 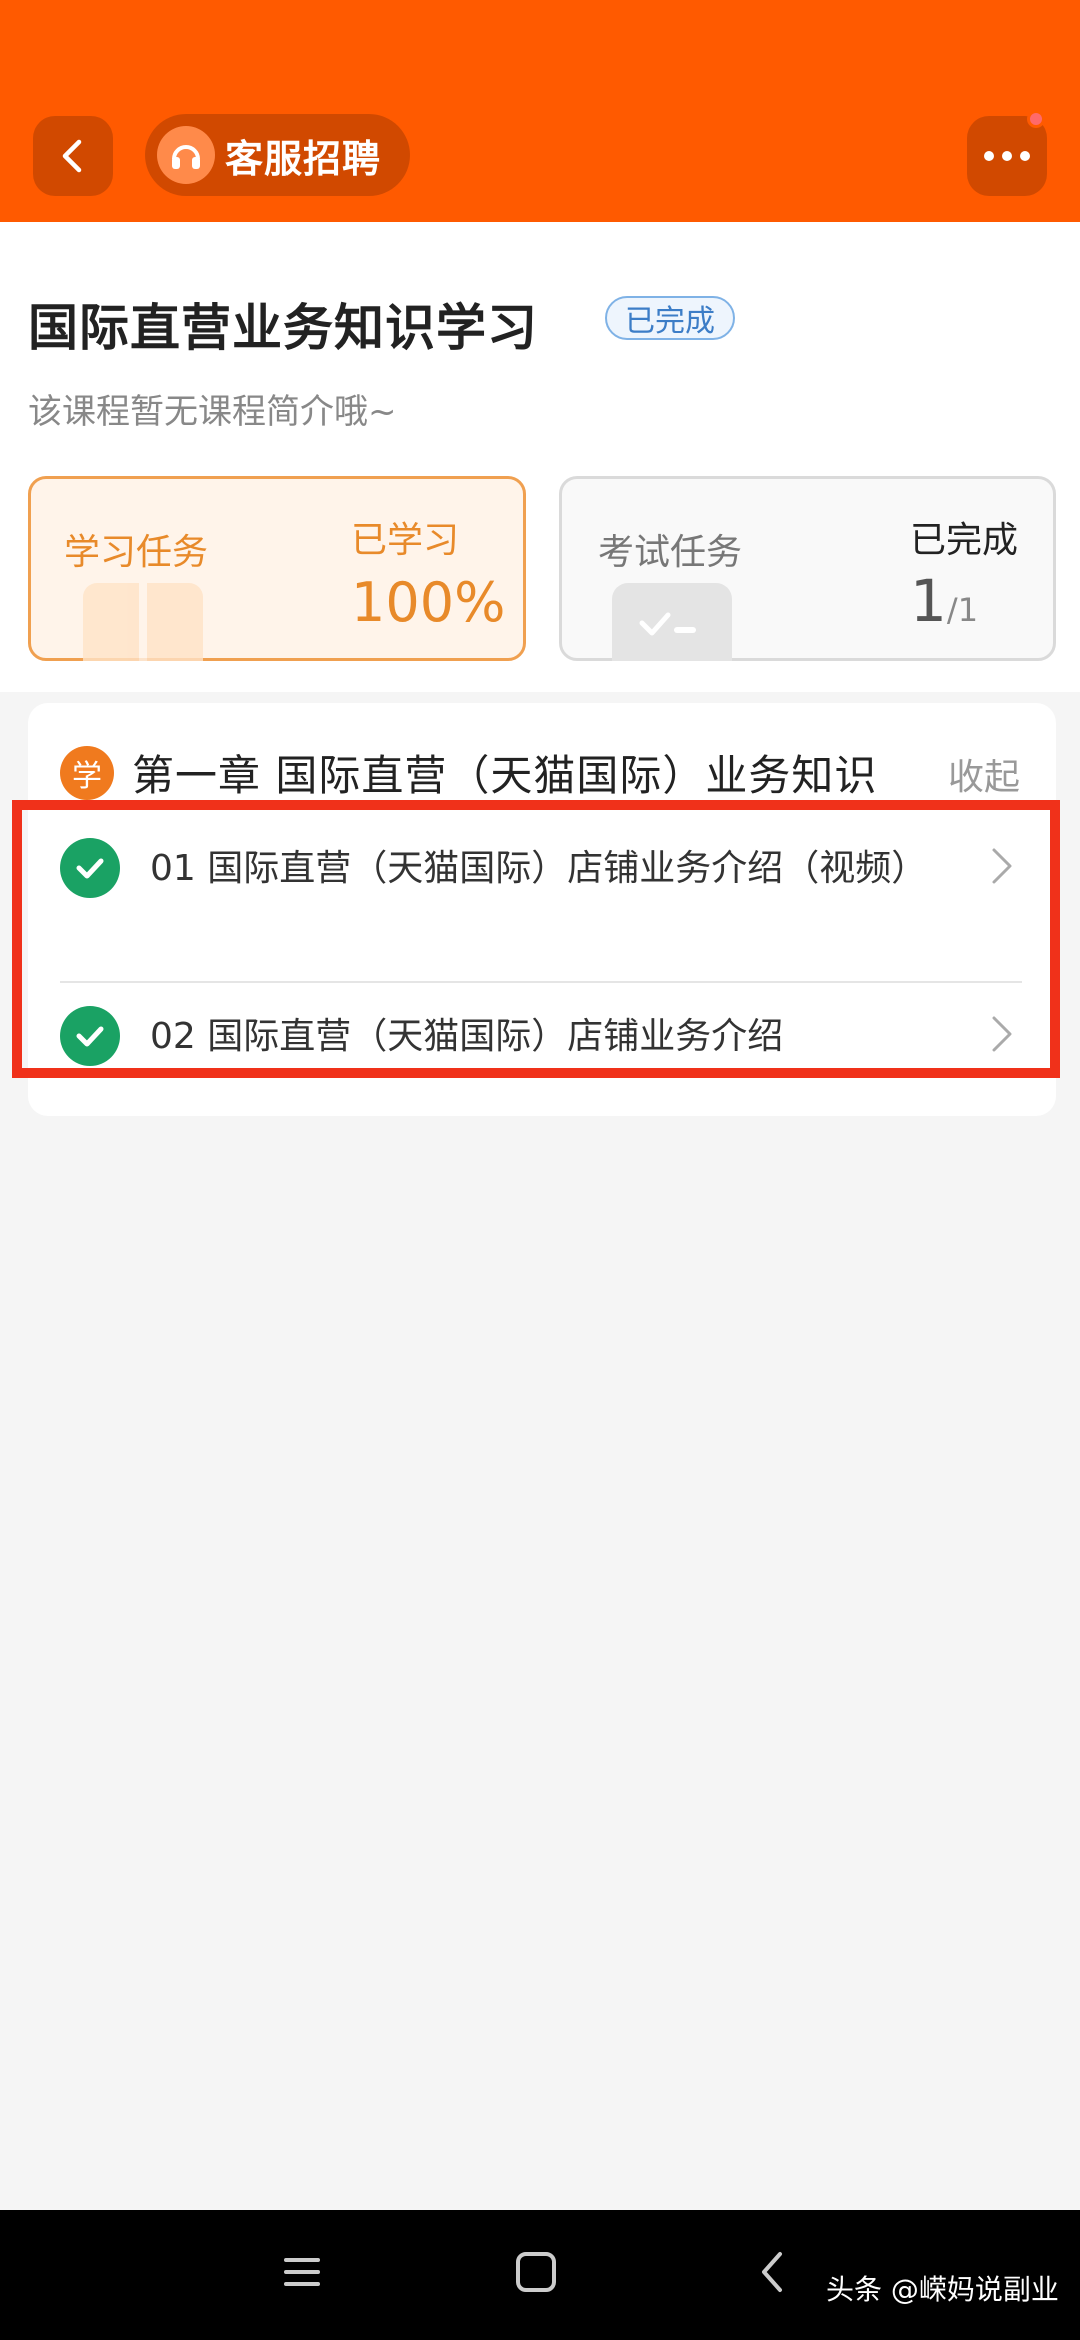 I want to click on chevron-left-icon, so click(x=72, y=156).